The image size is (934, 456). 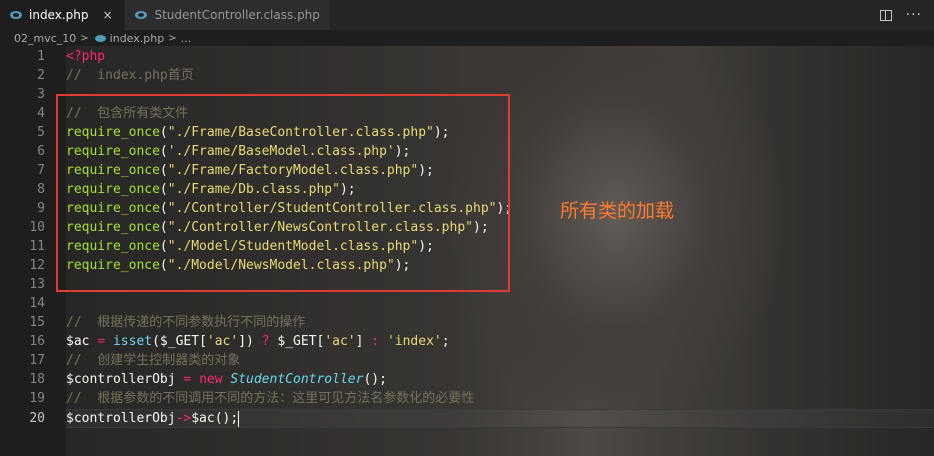 I want to click on code-line-20: 20 $controllerObj->$ac();, so click(x=467, y=418).